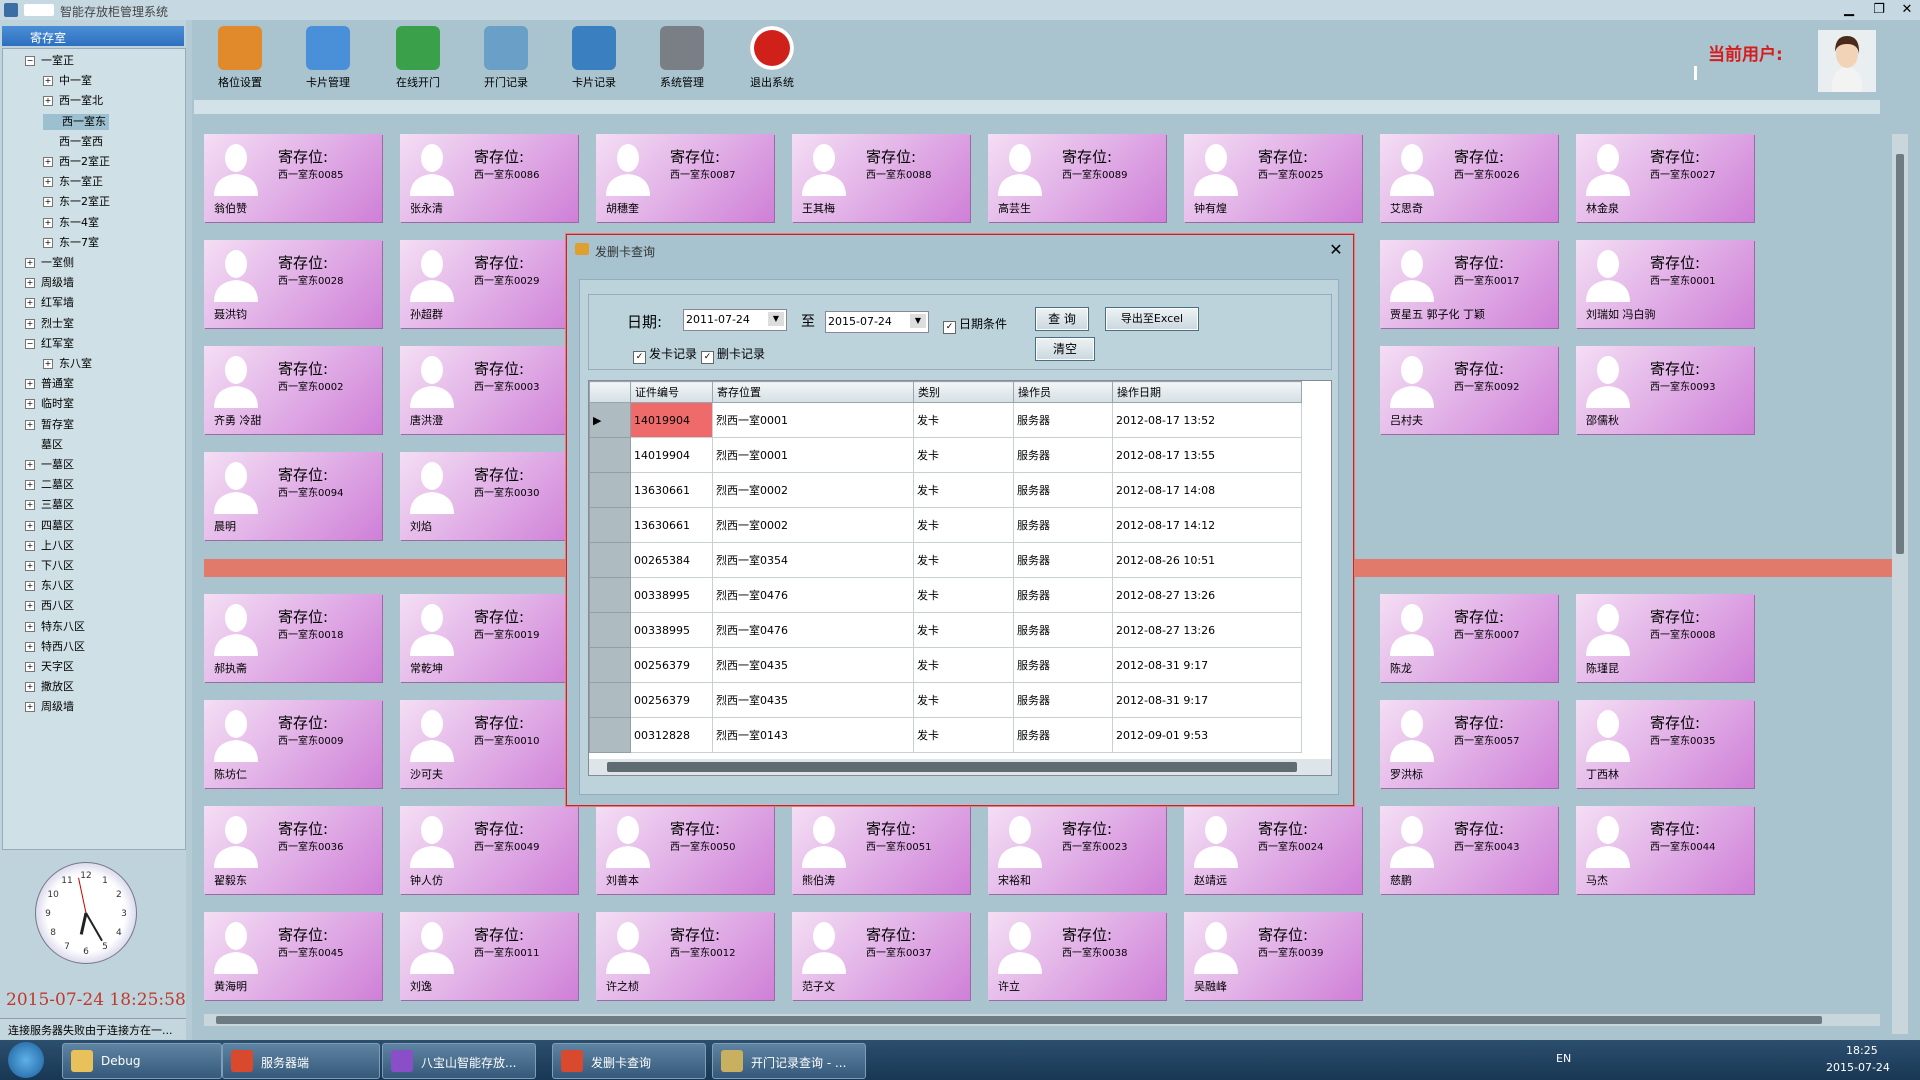  I want to click on table-cell: 2012-08-17 13:55, so click(1207, 455).